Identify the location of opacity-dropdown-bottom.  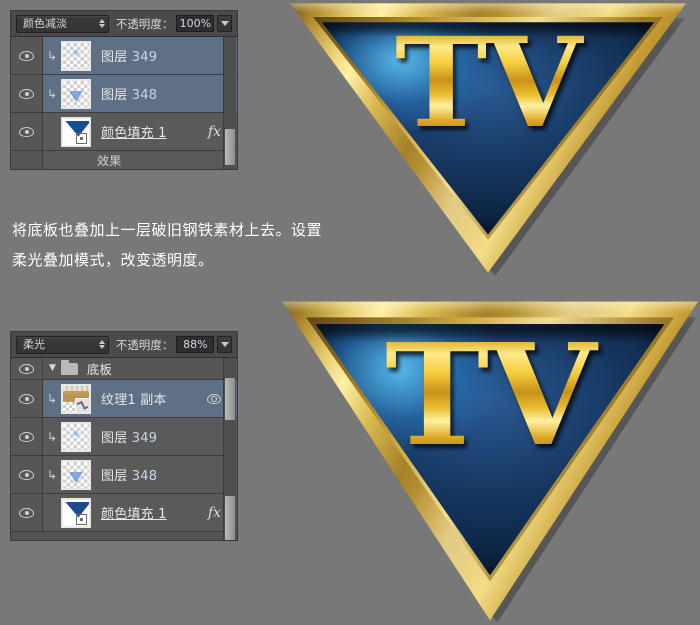
(224, 344).